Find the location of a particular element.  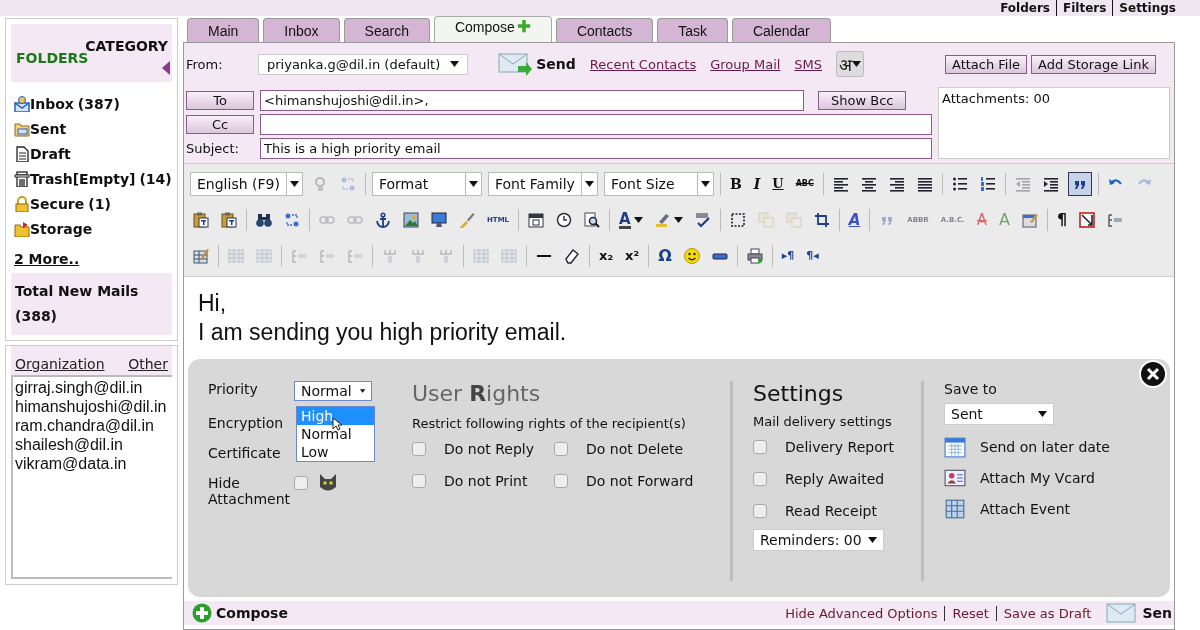

contact-item: girraj.singh@dil.in is located at coordinates (93, 388).